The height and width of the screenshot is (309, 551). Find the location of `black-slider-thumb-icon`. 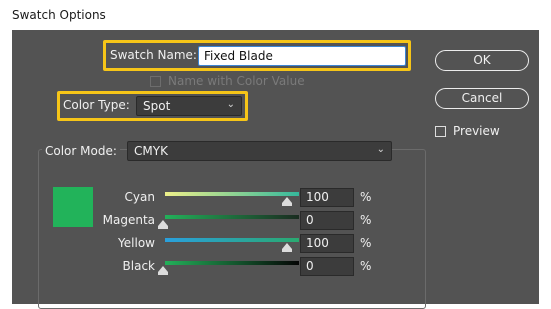

black-slider-thumb-icon is located at coordinates (163, 270).